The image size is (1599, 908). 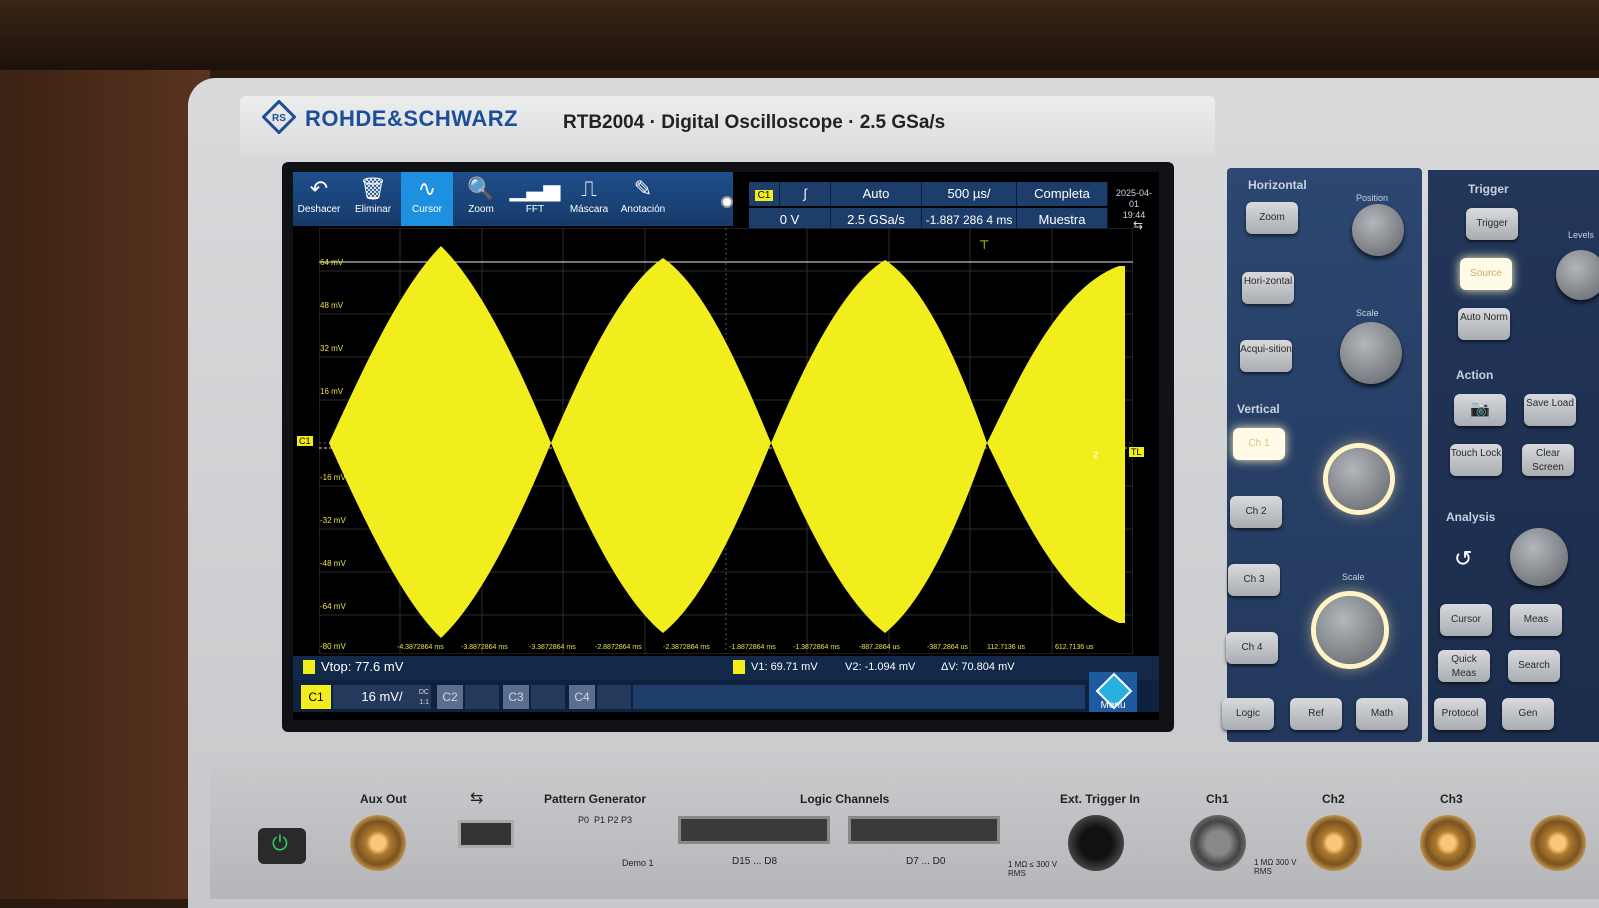 I want to click on touch-lock-hw-button: Touch Lock, so click(x=1476, y=460).